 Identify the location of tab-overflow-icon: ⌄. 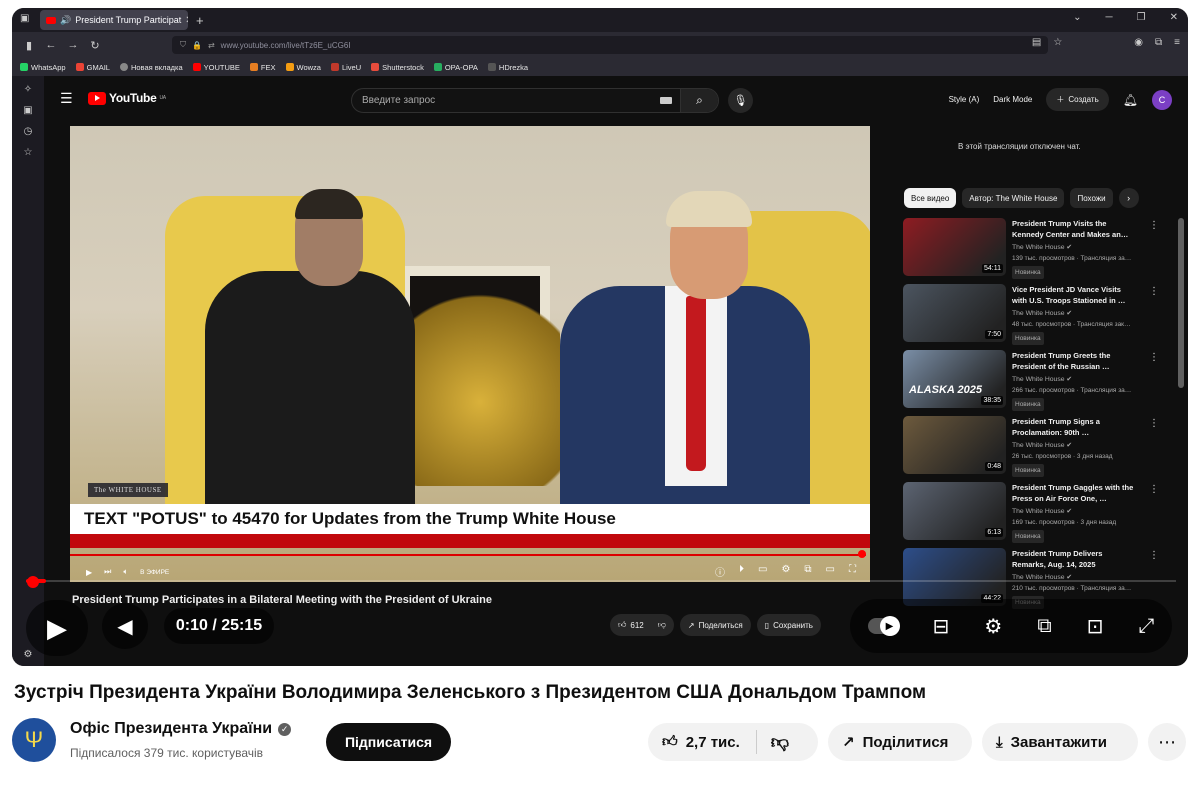
(1077, 17).